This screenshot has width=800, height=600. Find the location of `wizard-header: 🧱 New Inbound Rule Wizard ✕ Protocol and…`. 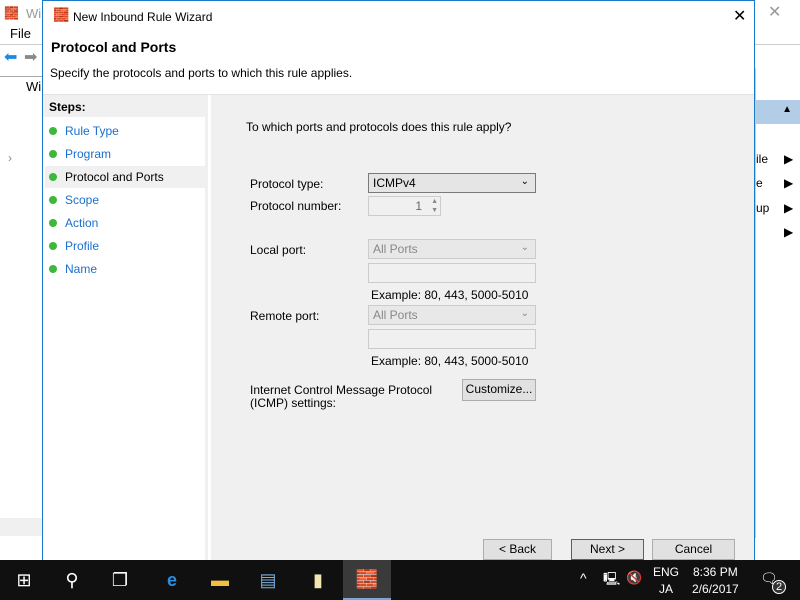

wizard-header: 🧱 New Inbound Rule Wizard ✕ Protocol and… is located at coordinates (398, 48).